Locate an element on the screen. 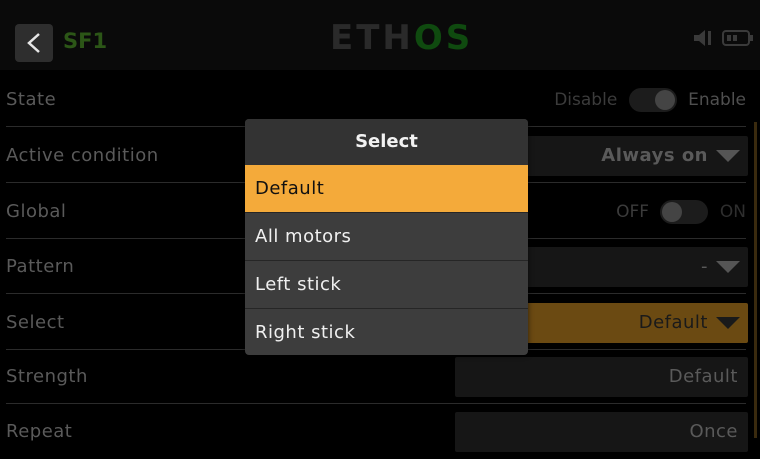 The image size is (760, 459). popup-option-right-stick: Right stick is located at coordinates (386, 331).